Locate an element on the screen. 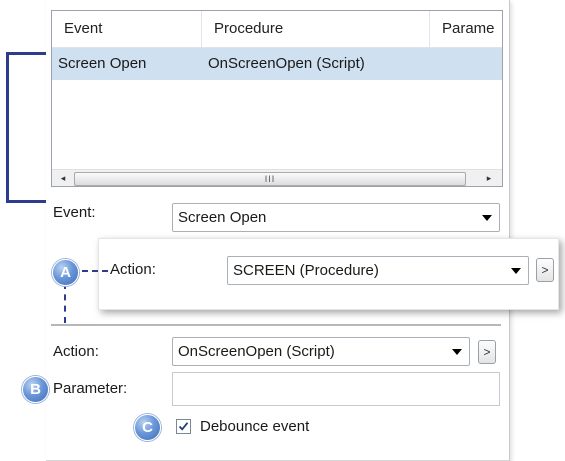 The width and height of the screenshot is (565, 461). checkmark-icon is located at coordinates (183, 426).